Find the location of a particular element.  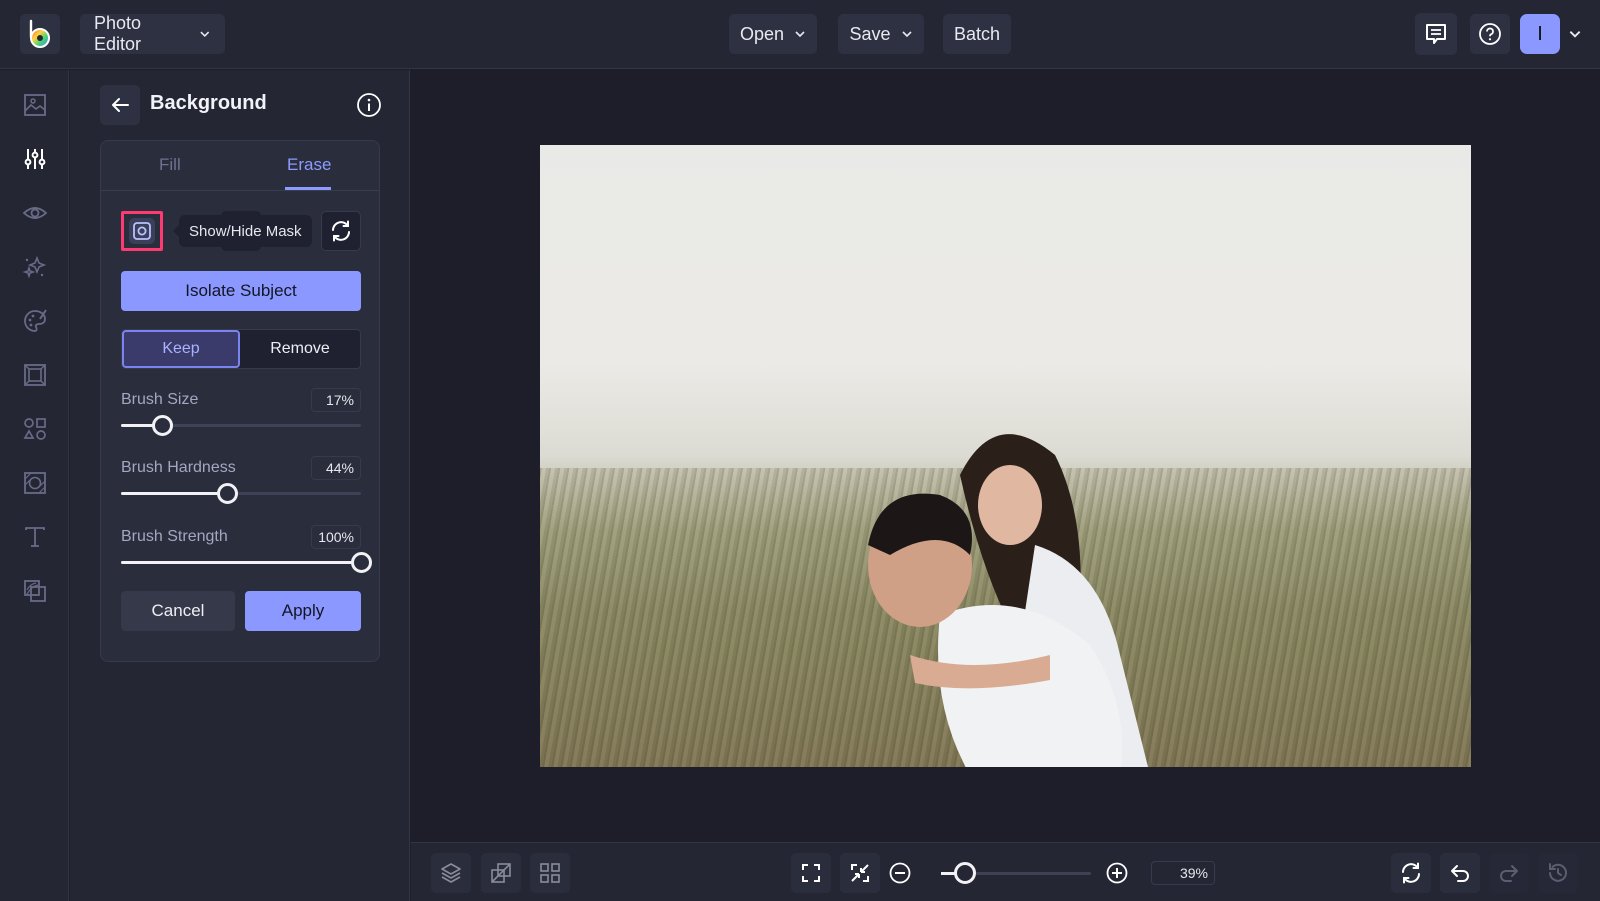

help-icon is located at coordinates (1490, 34).